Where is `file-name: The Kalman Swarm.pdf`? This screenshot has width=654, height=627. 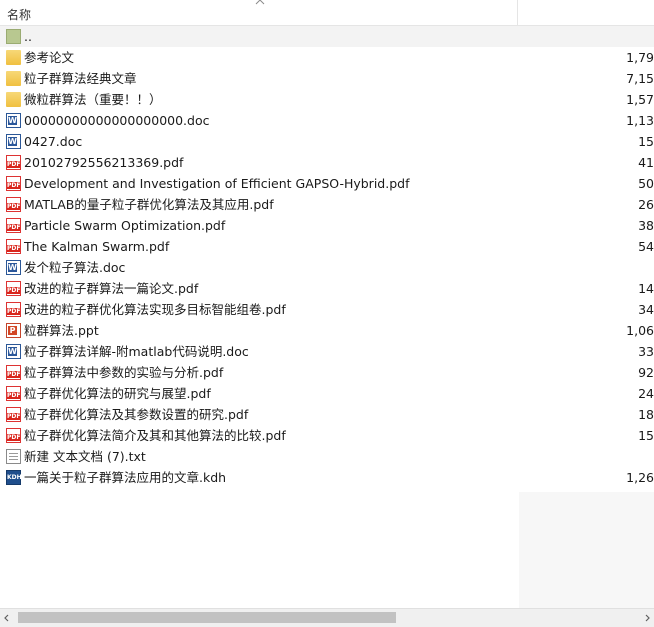 file-name: The Kalman Swarm.pdf is located at coordinates (97, 246).